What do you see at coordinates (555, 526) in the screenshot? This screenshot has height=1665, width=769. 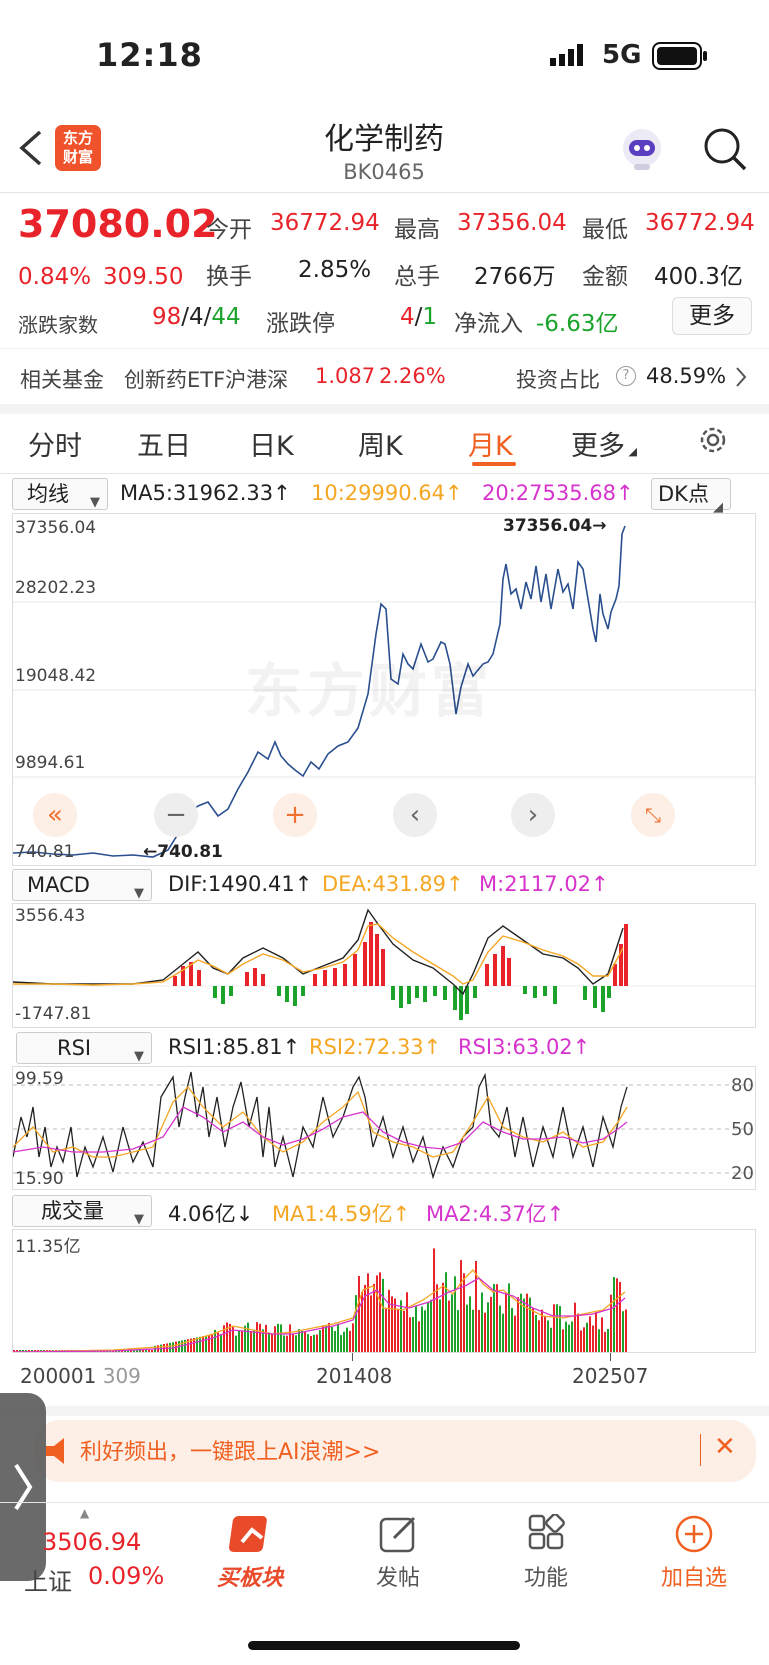 I see `kline-high-marker: 37356.04→` at bounding box center [555, 526].